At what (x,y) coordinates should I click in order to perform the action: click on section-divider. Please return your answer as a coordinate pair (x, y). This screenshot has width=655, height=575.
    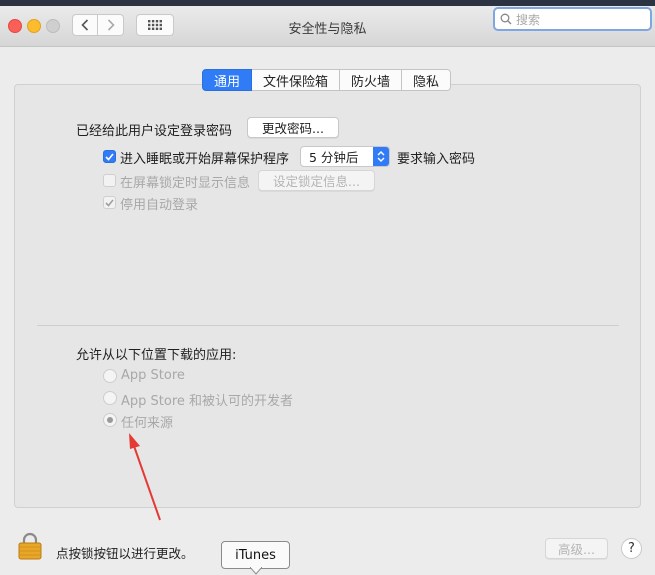
    Looking at the image, I should click on (328, 325).